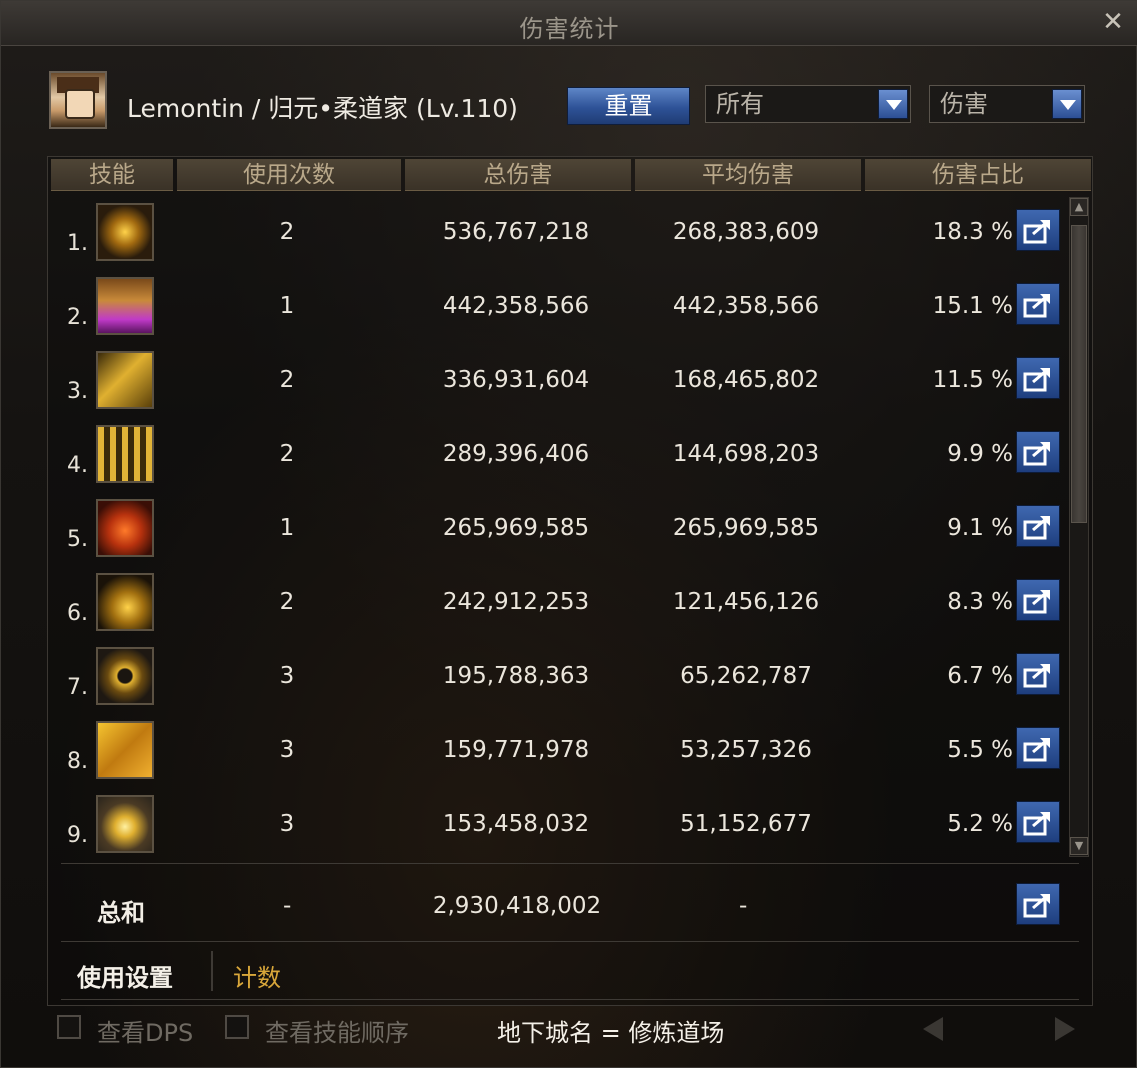 The width and height of the screenshot is (1137, 1068). What do you see at coordinates (748, 175) in the screenshot?
I see `header-avg-damage: 平均伤害` at bounding box center [748, 175].